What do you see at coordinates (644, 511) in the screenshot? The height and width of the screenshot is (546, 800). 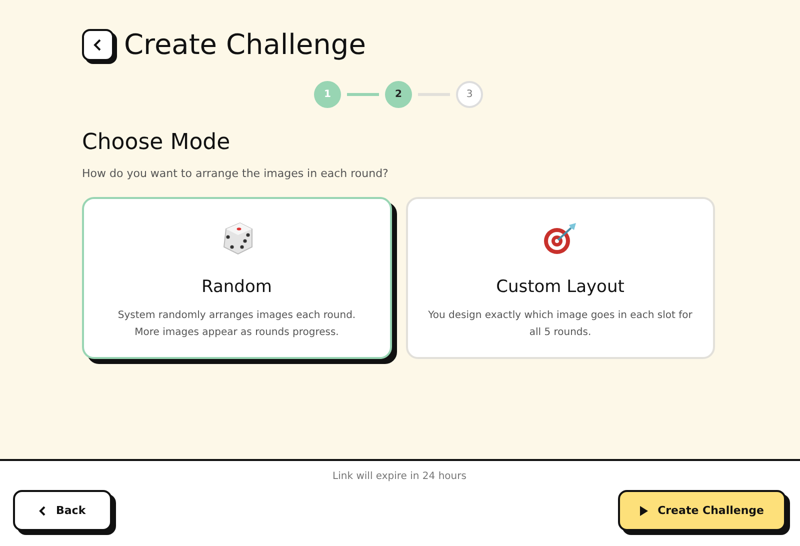 I see `play-icon` at bounding box center [644, 511].